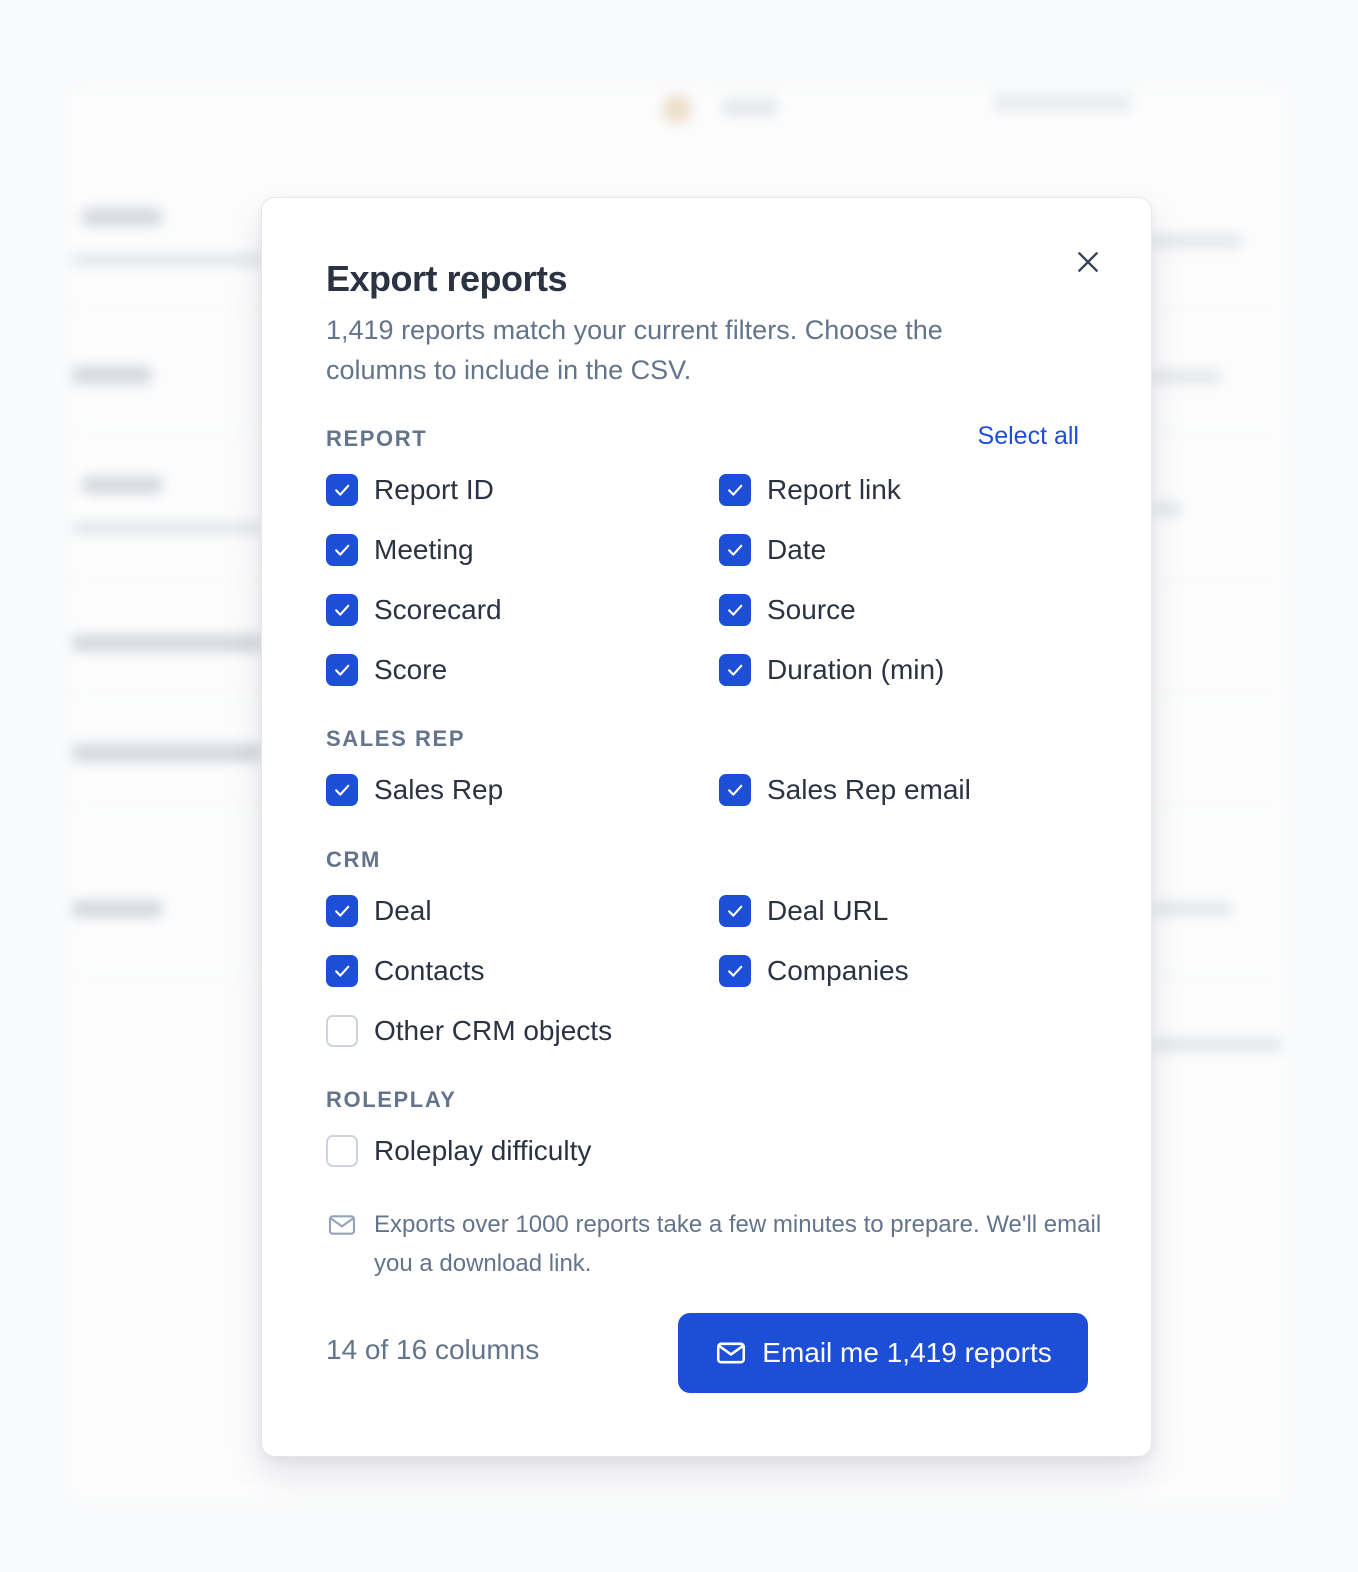 The image size is (1358, 1572). I want to click on option-label: Scorecard, so click(438, 609).